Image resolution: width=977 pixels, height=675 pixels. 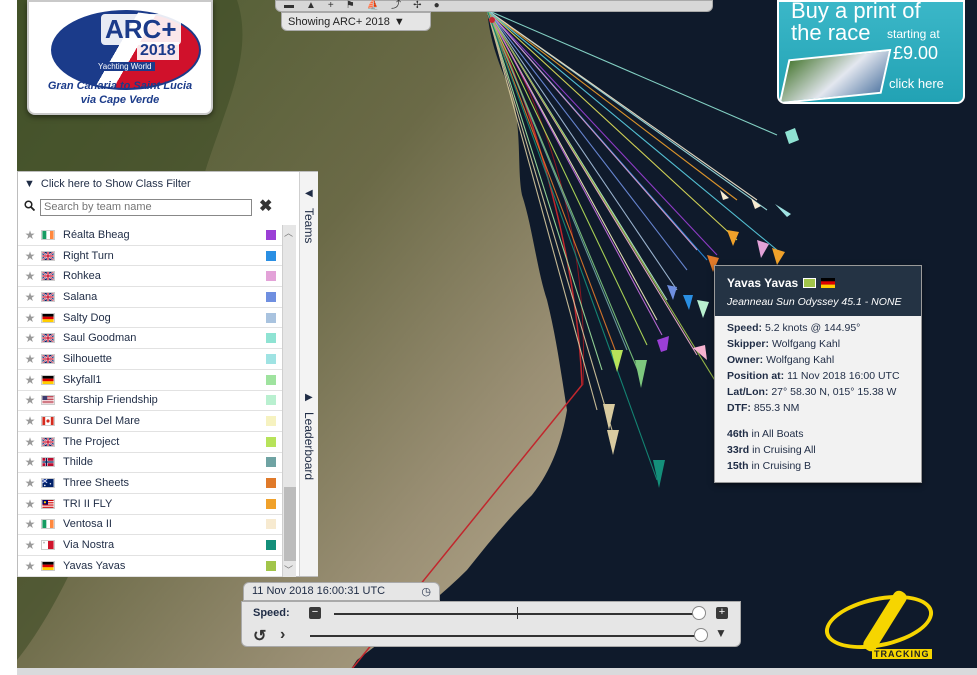 I want to click on expand-right-icon: ▶, so click(x=309, y=397).